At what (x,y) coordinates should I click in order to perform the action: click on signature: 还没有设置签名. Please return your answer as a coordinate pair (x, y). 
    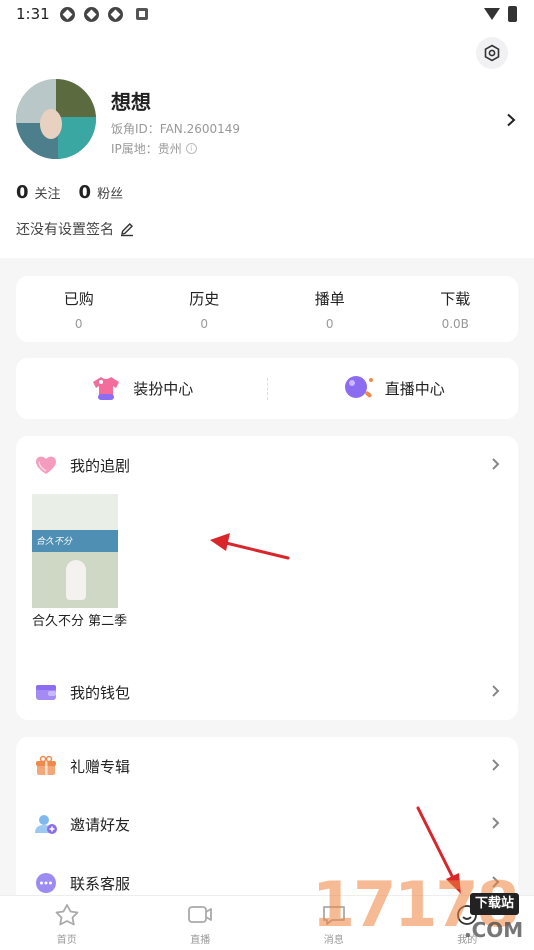
    Looking at the image, I should click on (75, 229).